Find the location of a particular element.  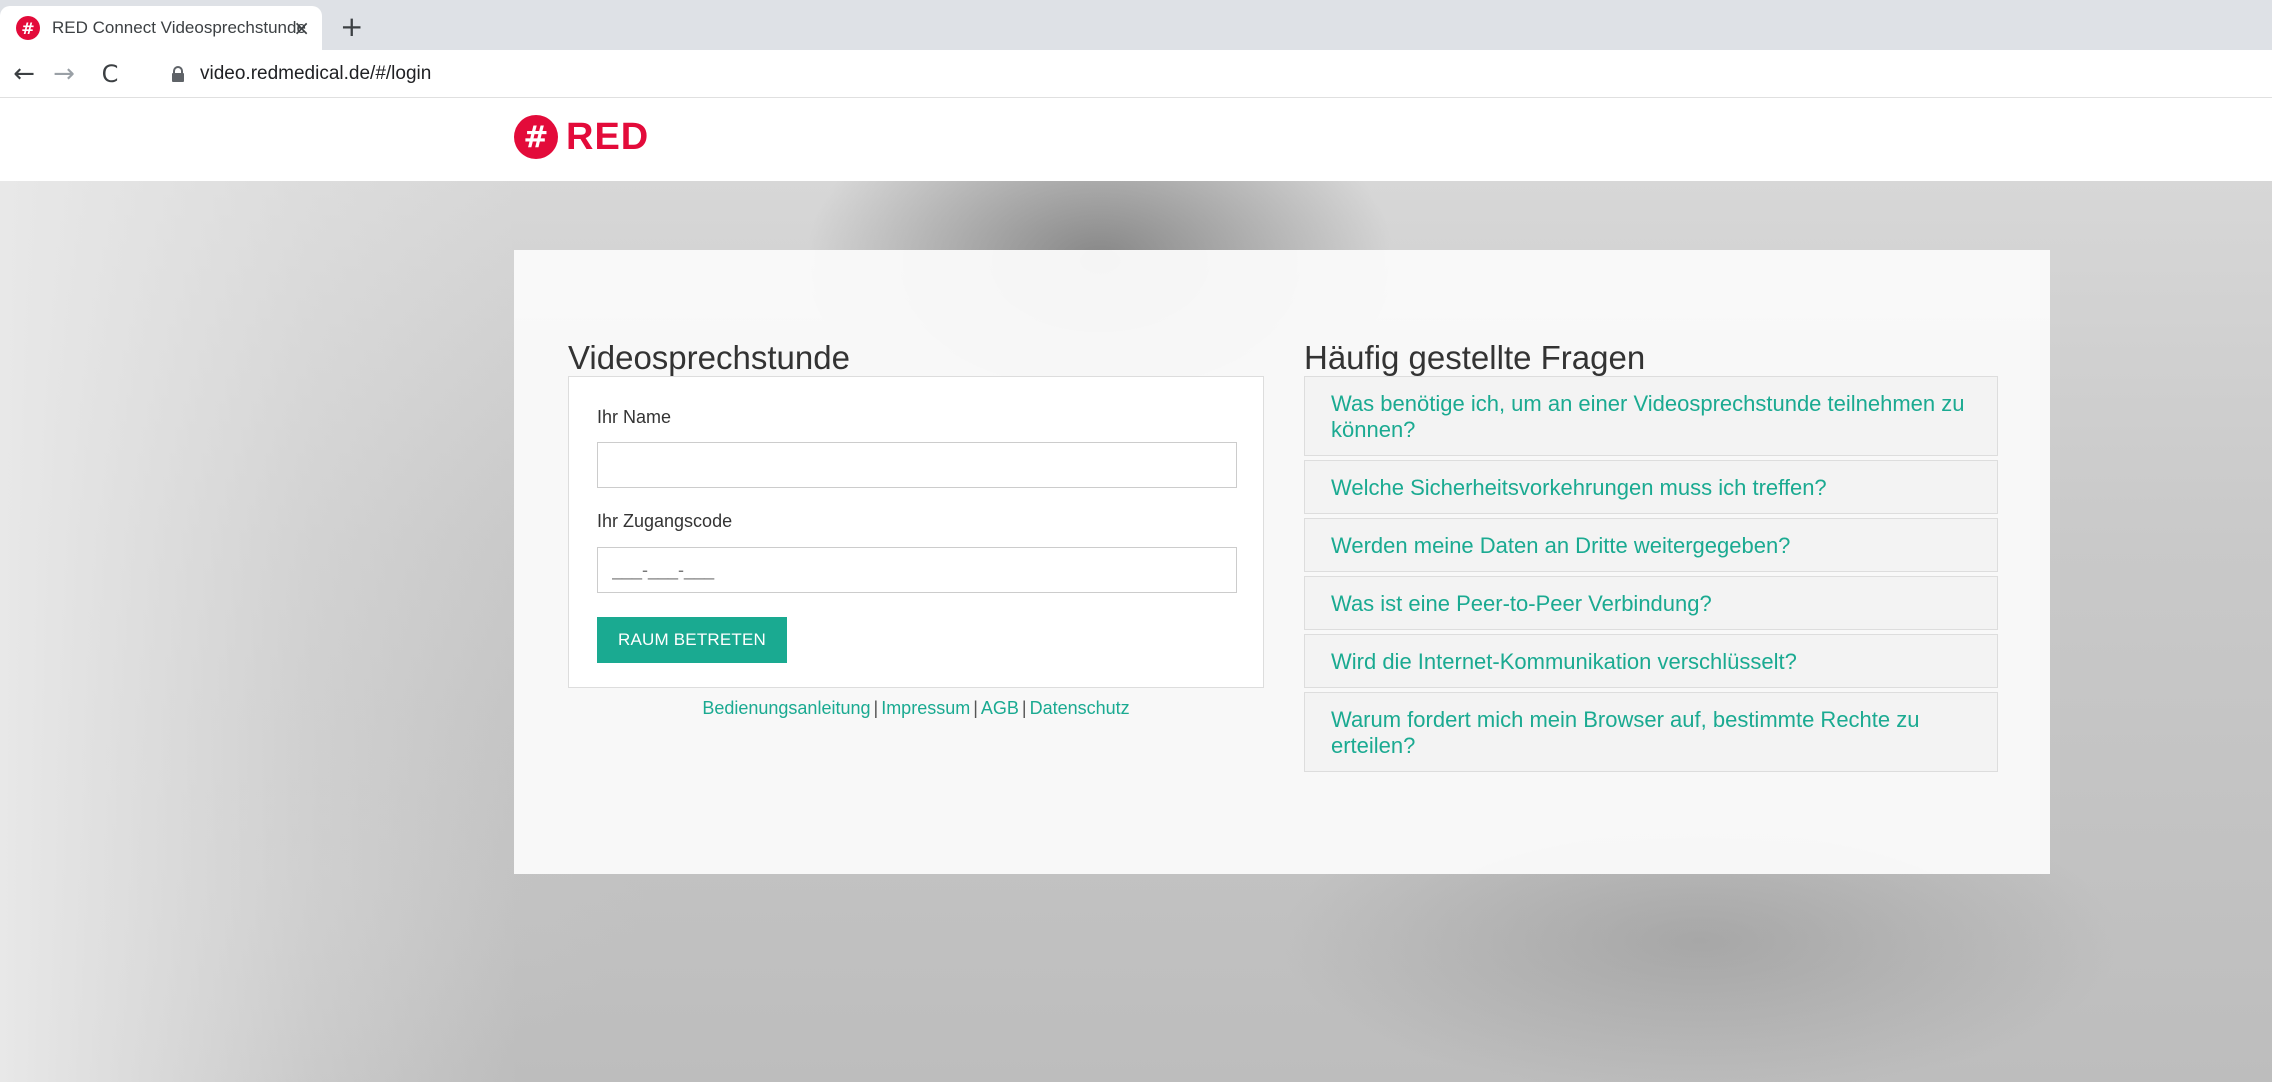

access-code-label: Ihr Zugangscode is located at coordinates (665, 521).